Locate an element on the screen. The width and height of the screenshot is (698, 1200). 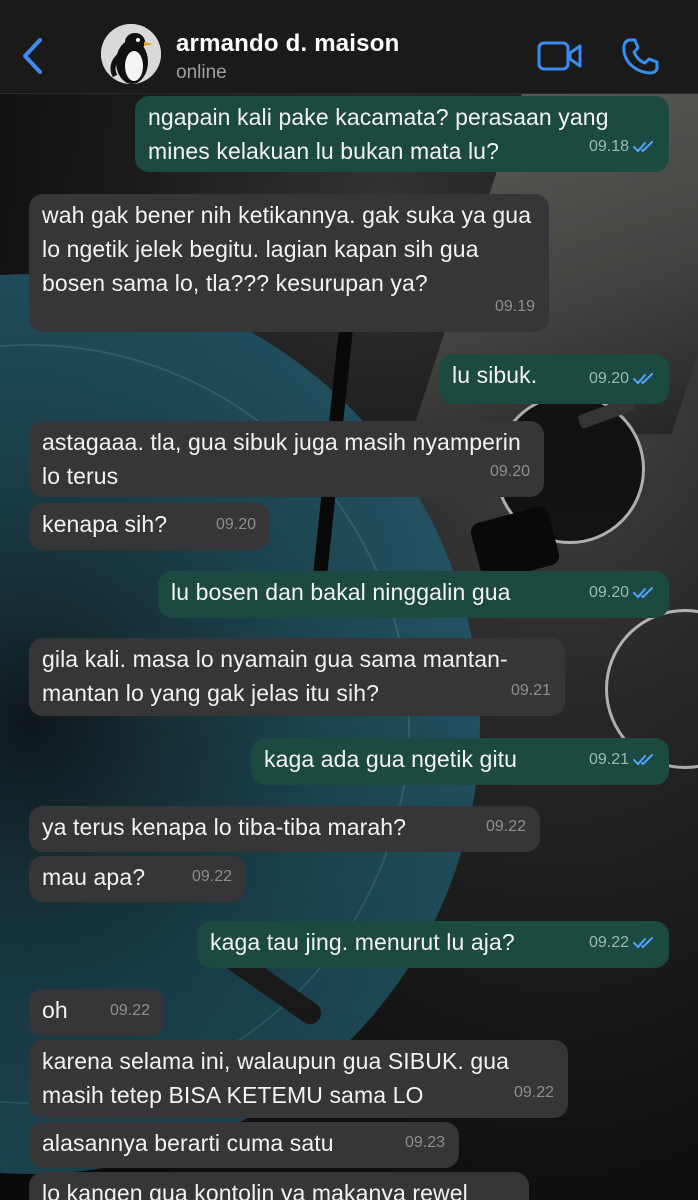
message-bubble-incoming: oh 09.22 is located at coordinates (96, 1012).